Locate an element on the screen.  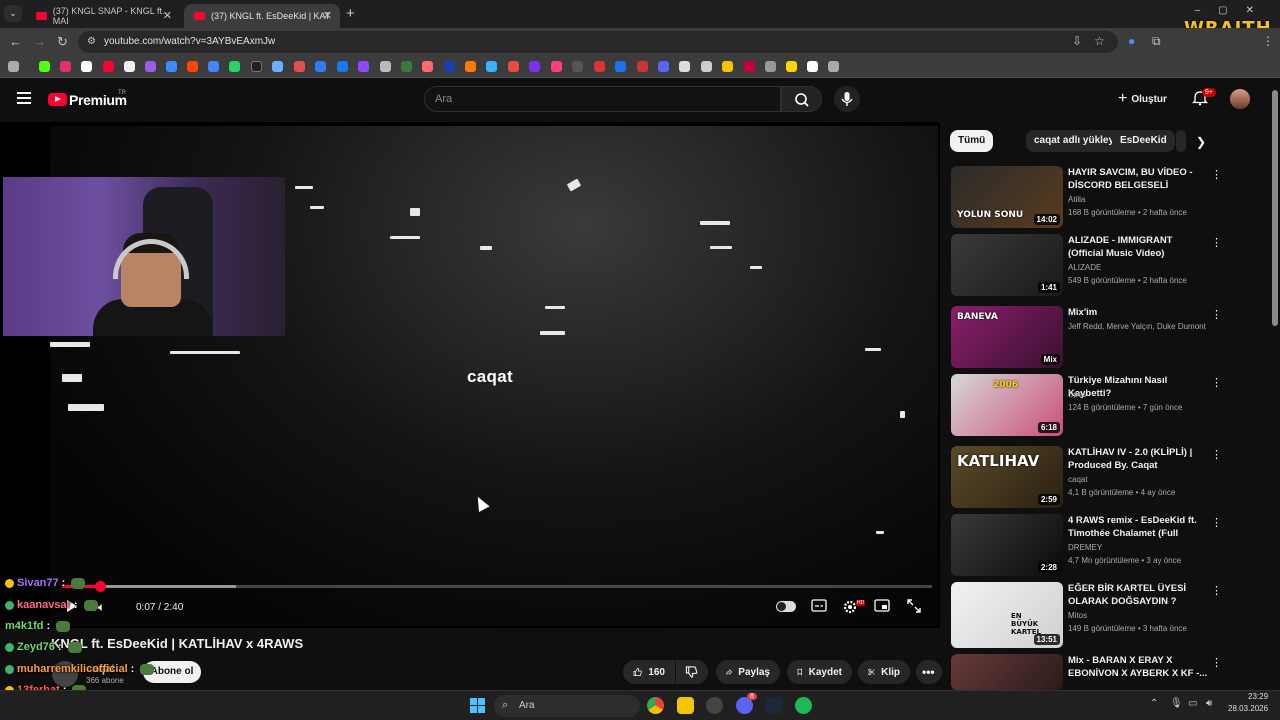
browser-tab-1: (37) KNGL SNAP - KNGL ft. MAI ✕ is located at coordinates (103, 16).